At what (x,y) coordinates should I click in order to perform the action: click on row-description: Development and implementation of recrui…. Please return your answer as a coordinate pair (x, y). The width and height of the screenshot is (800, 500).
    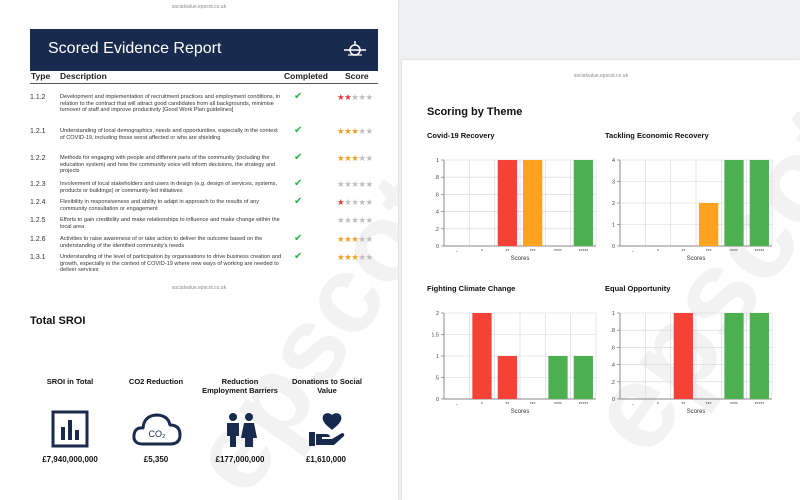
    Looking at the image, I should click on (170, 104).